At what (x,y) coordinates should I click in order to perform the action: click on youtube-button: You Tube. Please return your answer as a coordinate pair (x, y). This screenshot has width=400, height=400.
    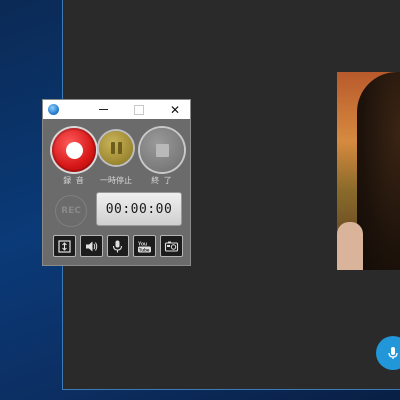
    Looking at the image, I should click on (145, 246).